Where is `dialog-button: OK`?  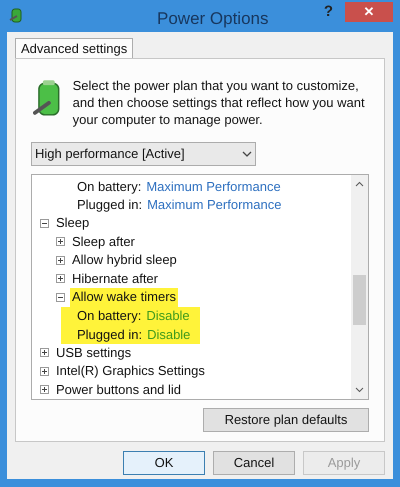
dialog-button: OK is located at coordinates (164, 463).